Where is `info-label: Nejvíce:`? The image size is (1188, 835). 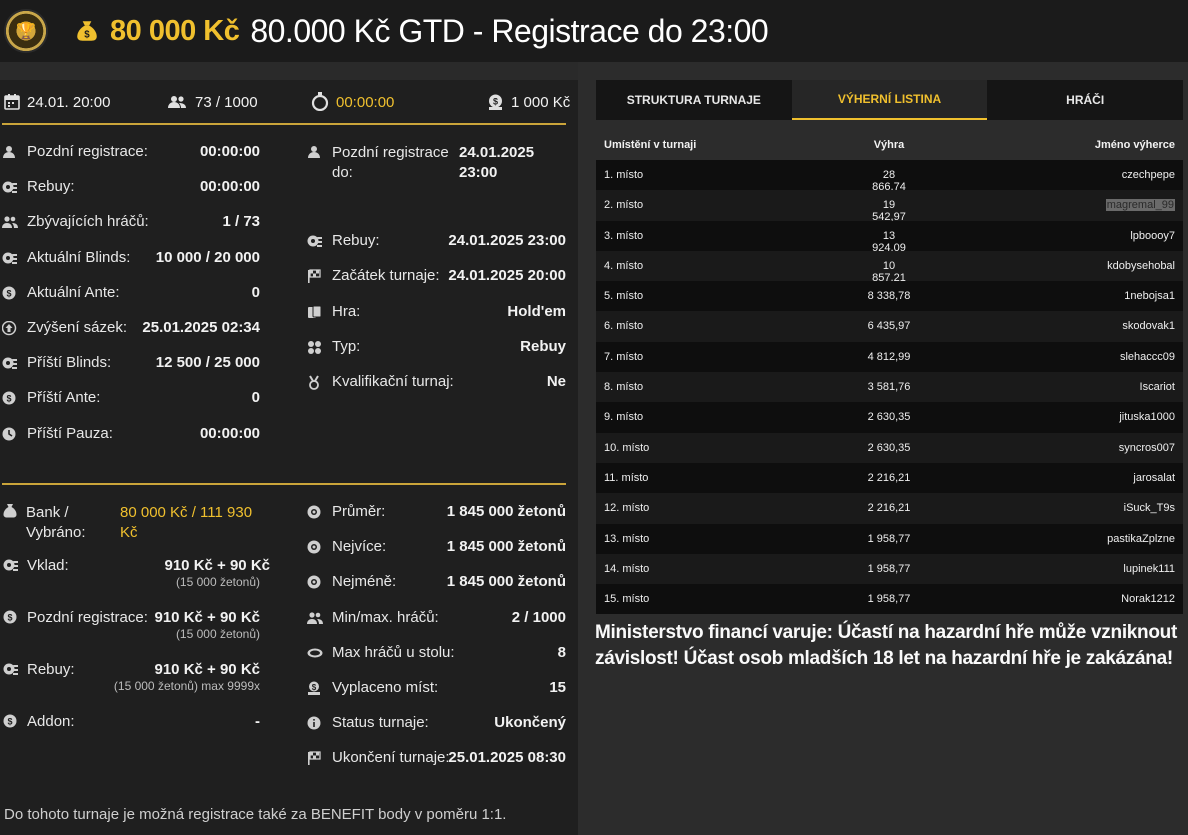
info-label: Nejvíce: is located at coordinates (359, 547).